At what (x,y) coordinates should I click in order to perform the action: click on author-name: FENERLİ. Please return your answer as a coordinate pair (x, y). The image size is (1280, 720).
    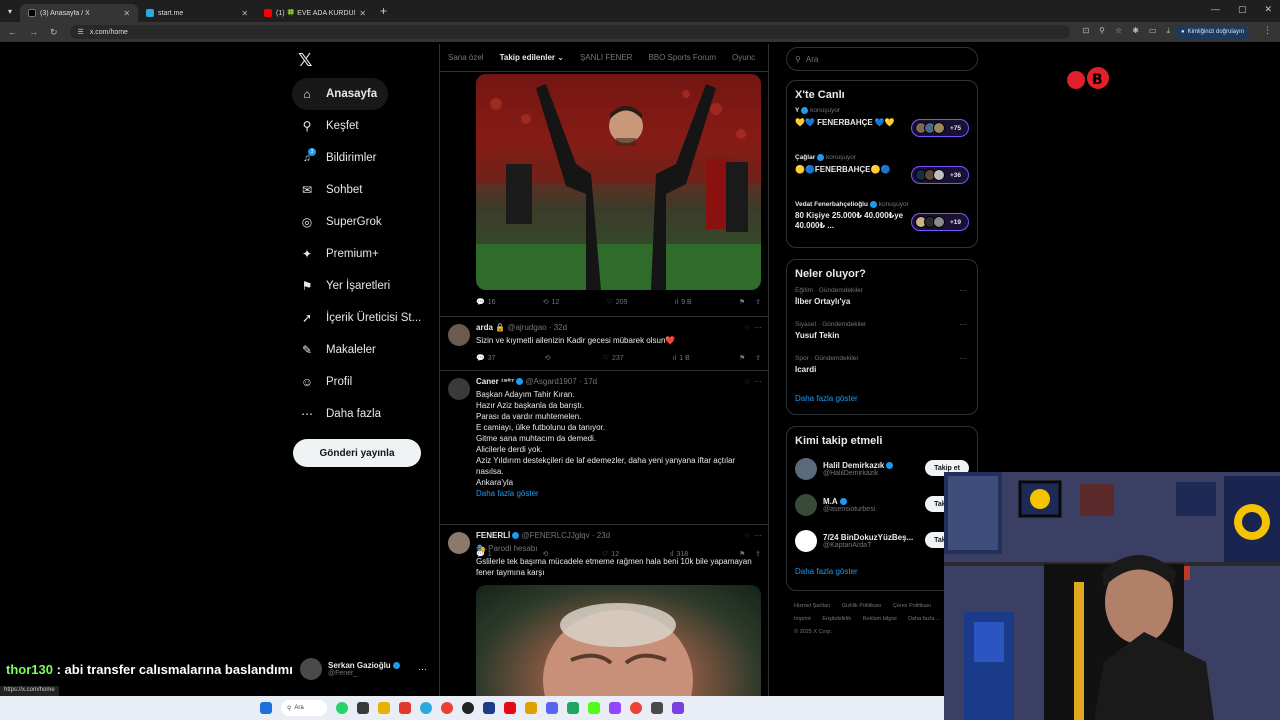
    Looking at the image, I should click on (493, 535).